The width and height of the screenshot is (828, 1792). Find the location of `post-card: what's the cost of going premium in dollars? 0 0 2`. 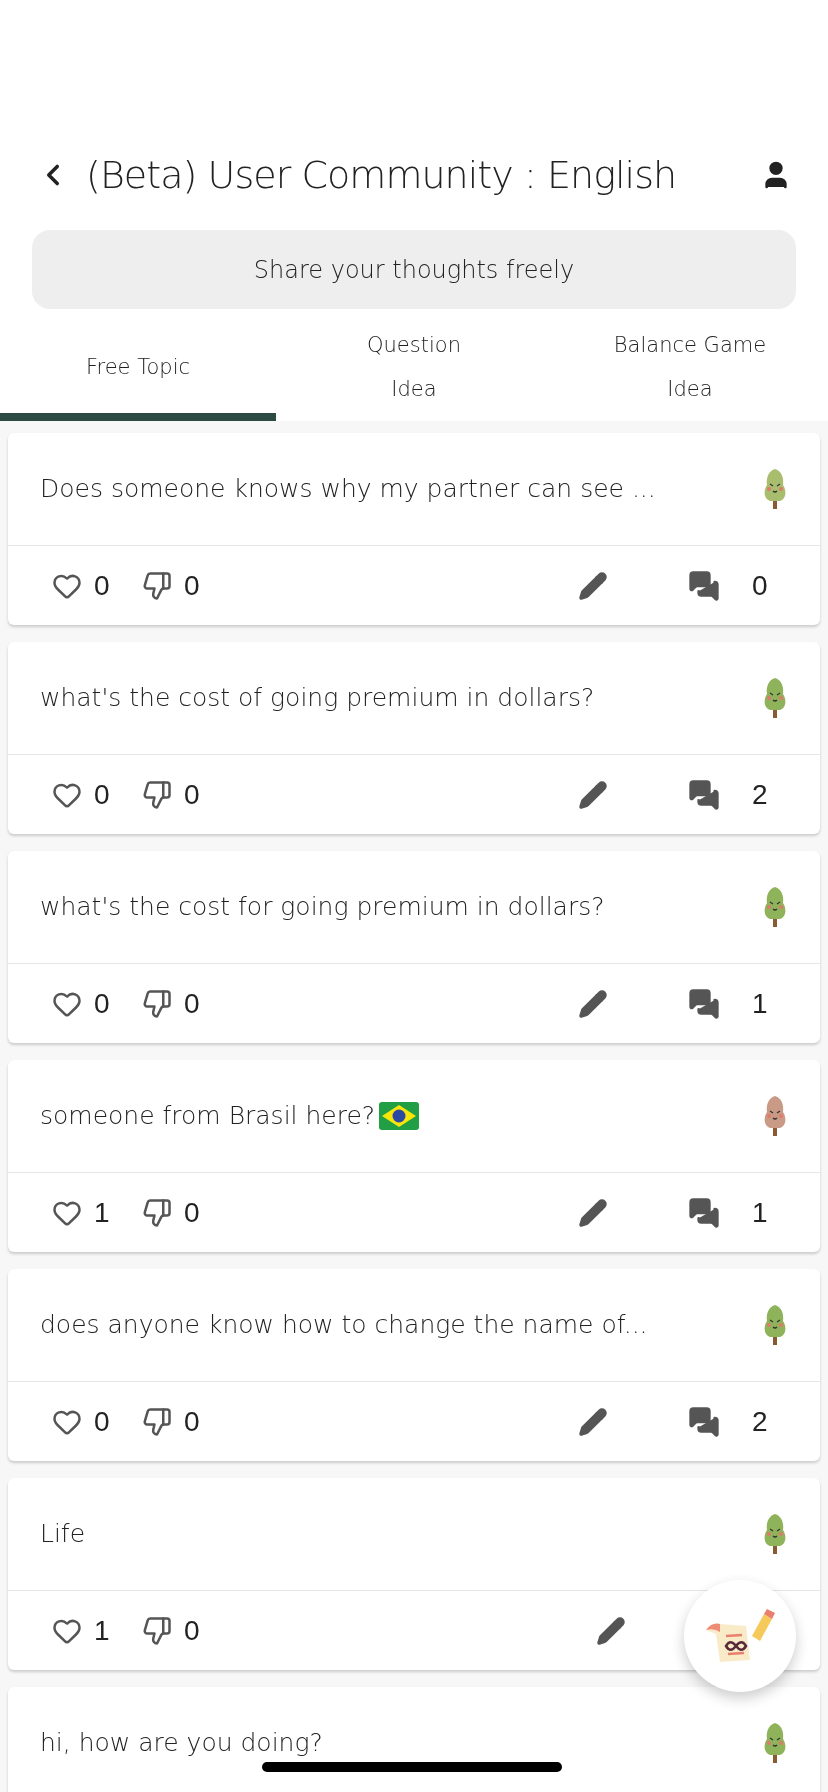

post-card: what's the cost of going premium in dollars? 0 0 2 is located at coordinates (414, 738).